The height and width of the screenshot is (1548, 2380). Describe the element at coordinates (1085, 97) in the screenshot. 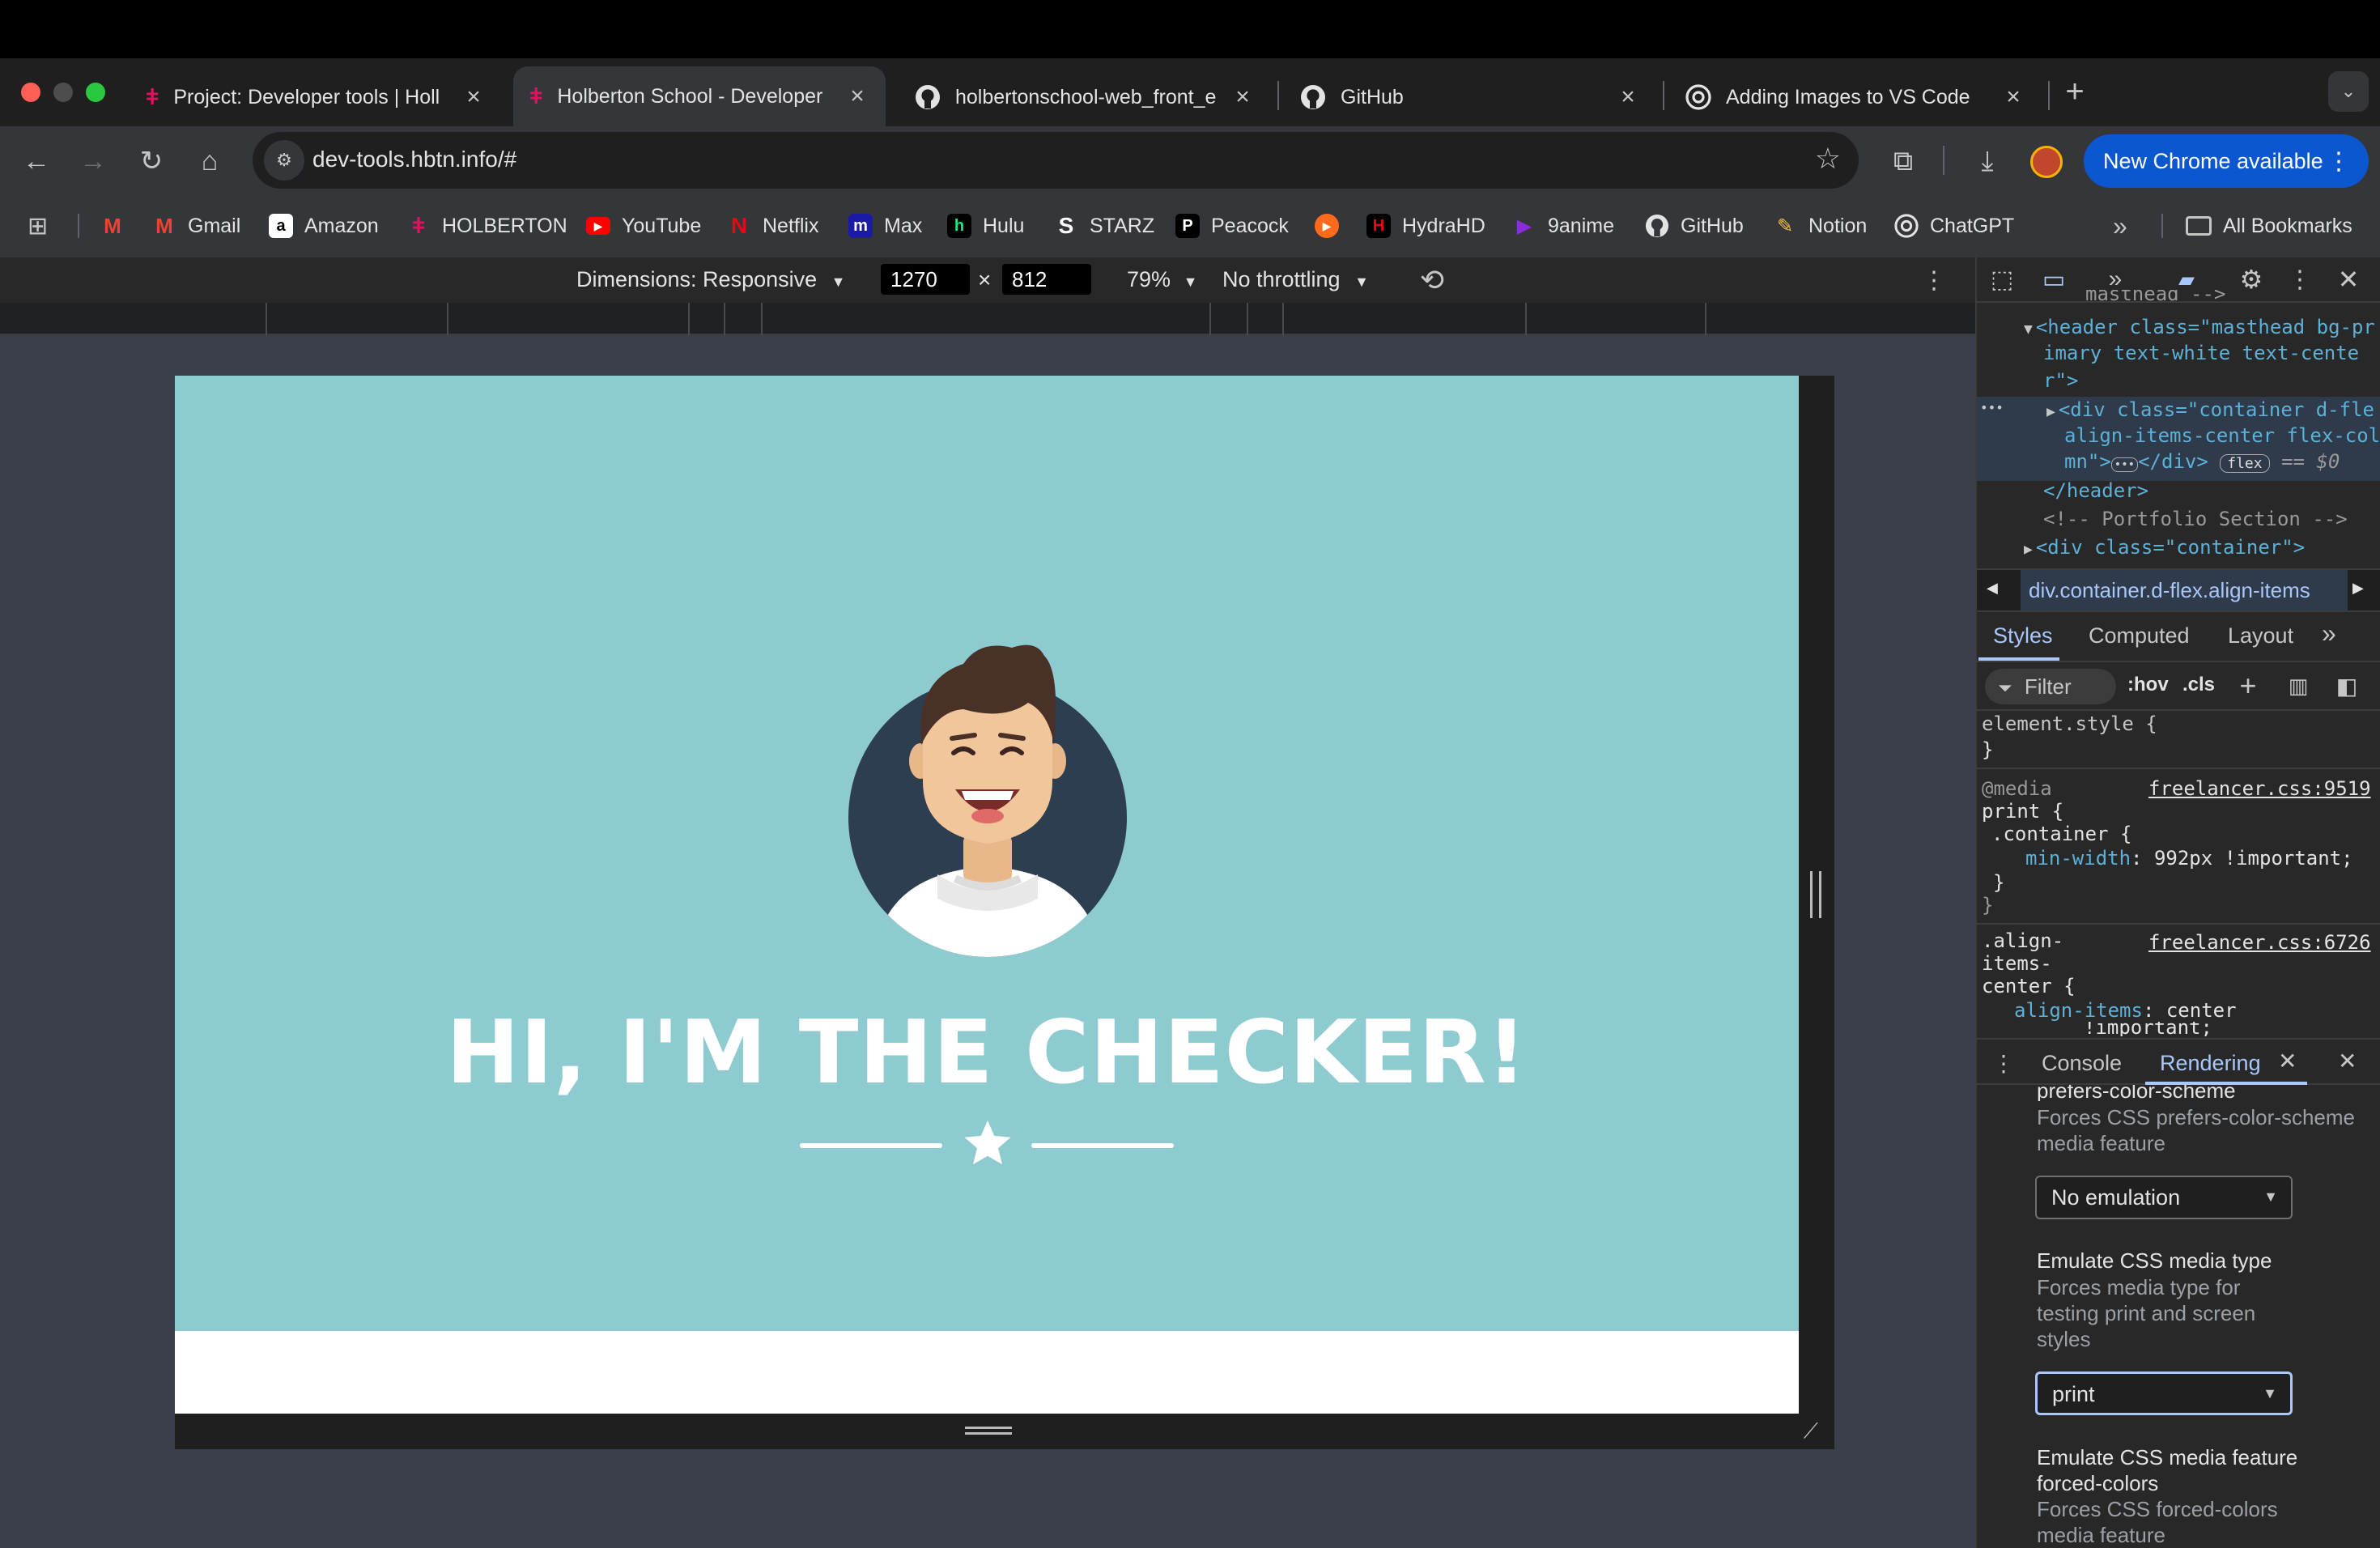

I see `tab-holbertonschool-web-front: holbertonschool-web_front_e ×` at that location.